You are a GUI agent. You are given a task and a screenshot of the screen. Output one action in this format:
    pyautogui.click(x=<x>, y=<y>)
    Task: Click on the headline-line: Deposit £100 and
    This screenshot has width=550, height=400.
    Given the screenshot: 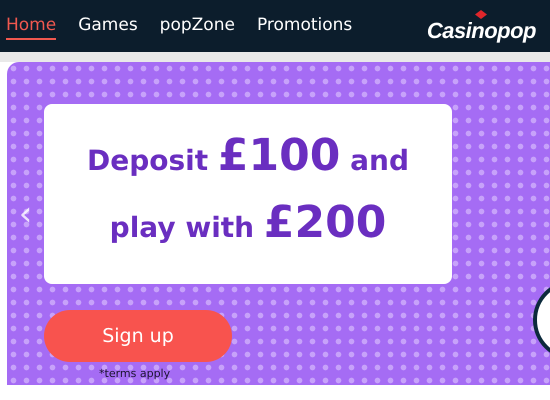 What is the action you would take?
    pyautogui.click(x=247, y=156)
    